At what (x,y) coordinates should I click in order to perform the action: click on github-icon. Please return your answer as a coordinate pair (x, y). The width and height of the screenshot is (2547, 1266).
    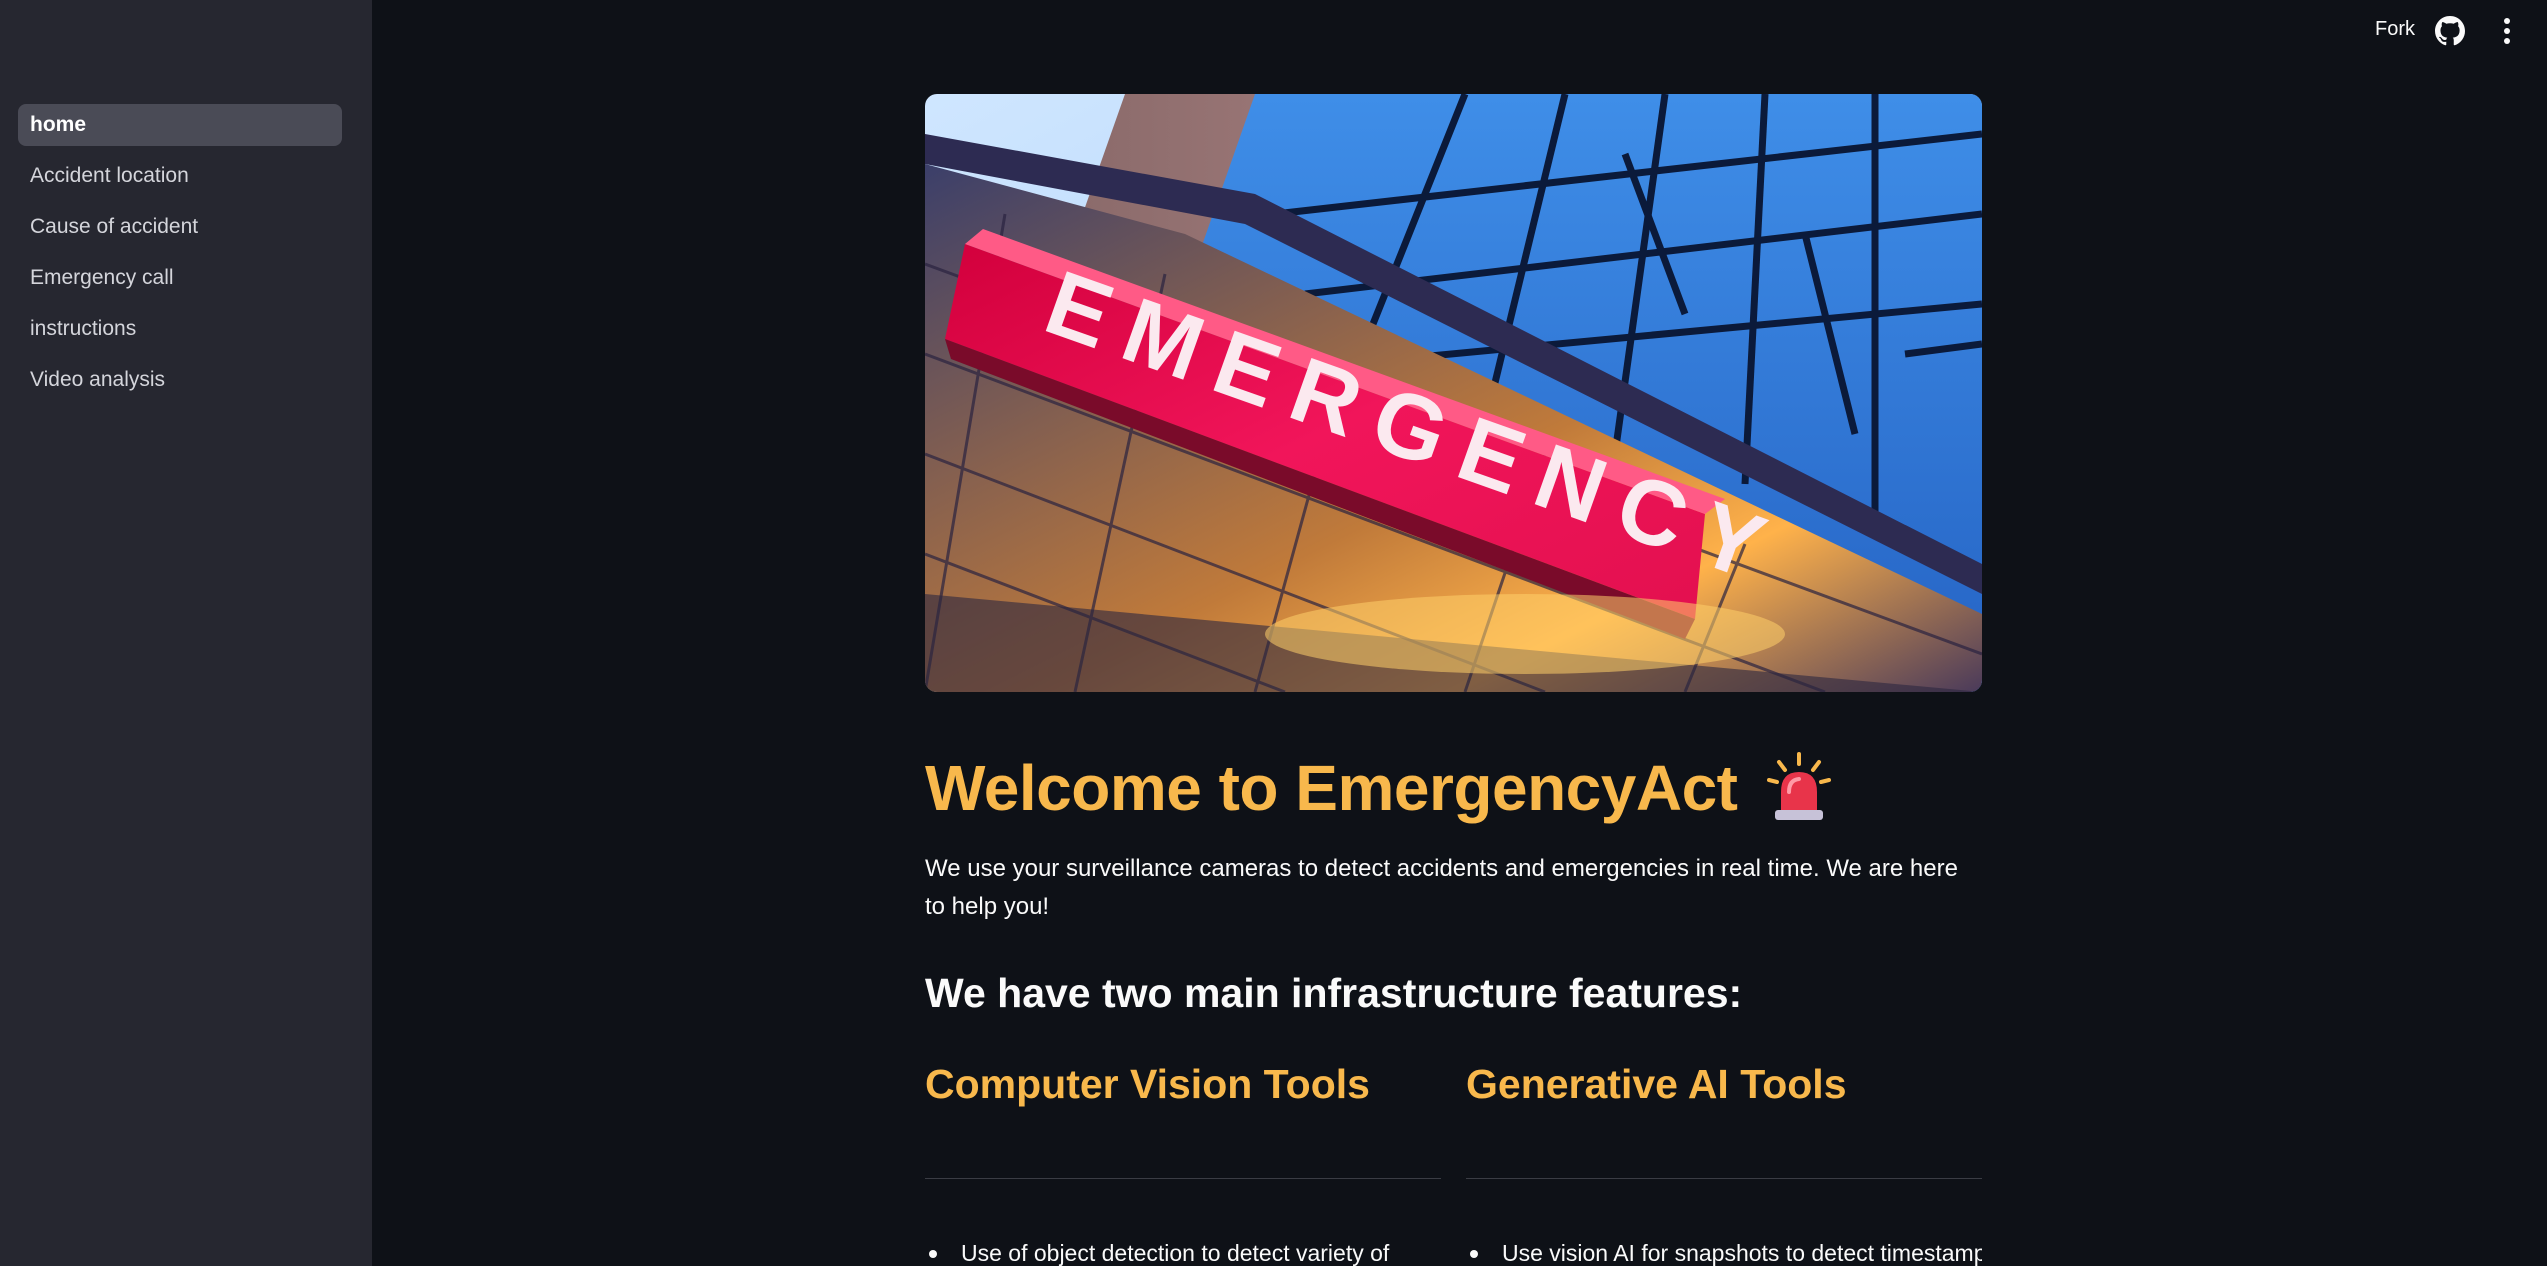
    Looking at the image, I should click on (2450, 31).